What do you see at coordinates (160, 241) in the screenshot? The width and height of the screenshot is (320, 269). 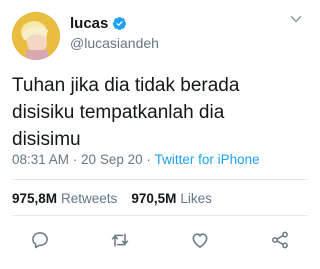 I see `tweet-actions` at bounding box center [160, 241].